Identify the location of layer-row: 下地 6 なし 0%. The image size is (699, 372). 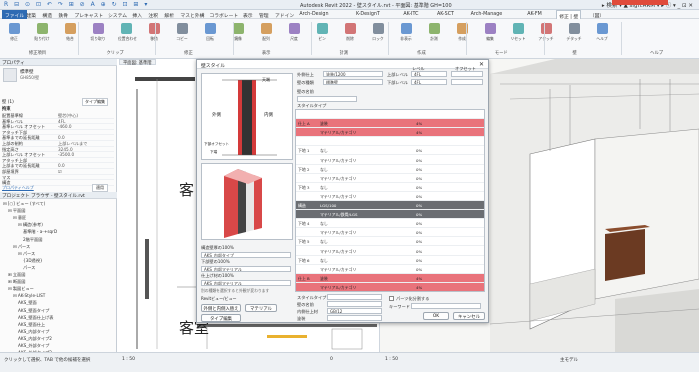
(390, 260).